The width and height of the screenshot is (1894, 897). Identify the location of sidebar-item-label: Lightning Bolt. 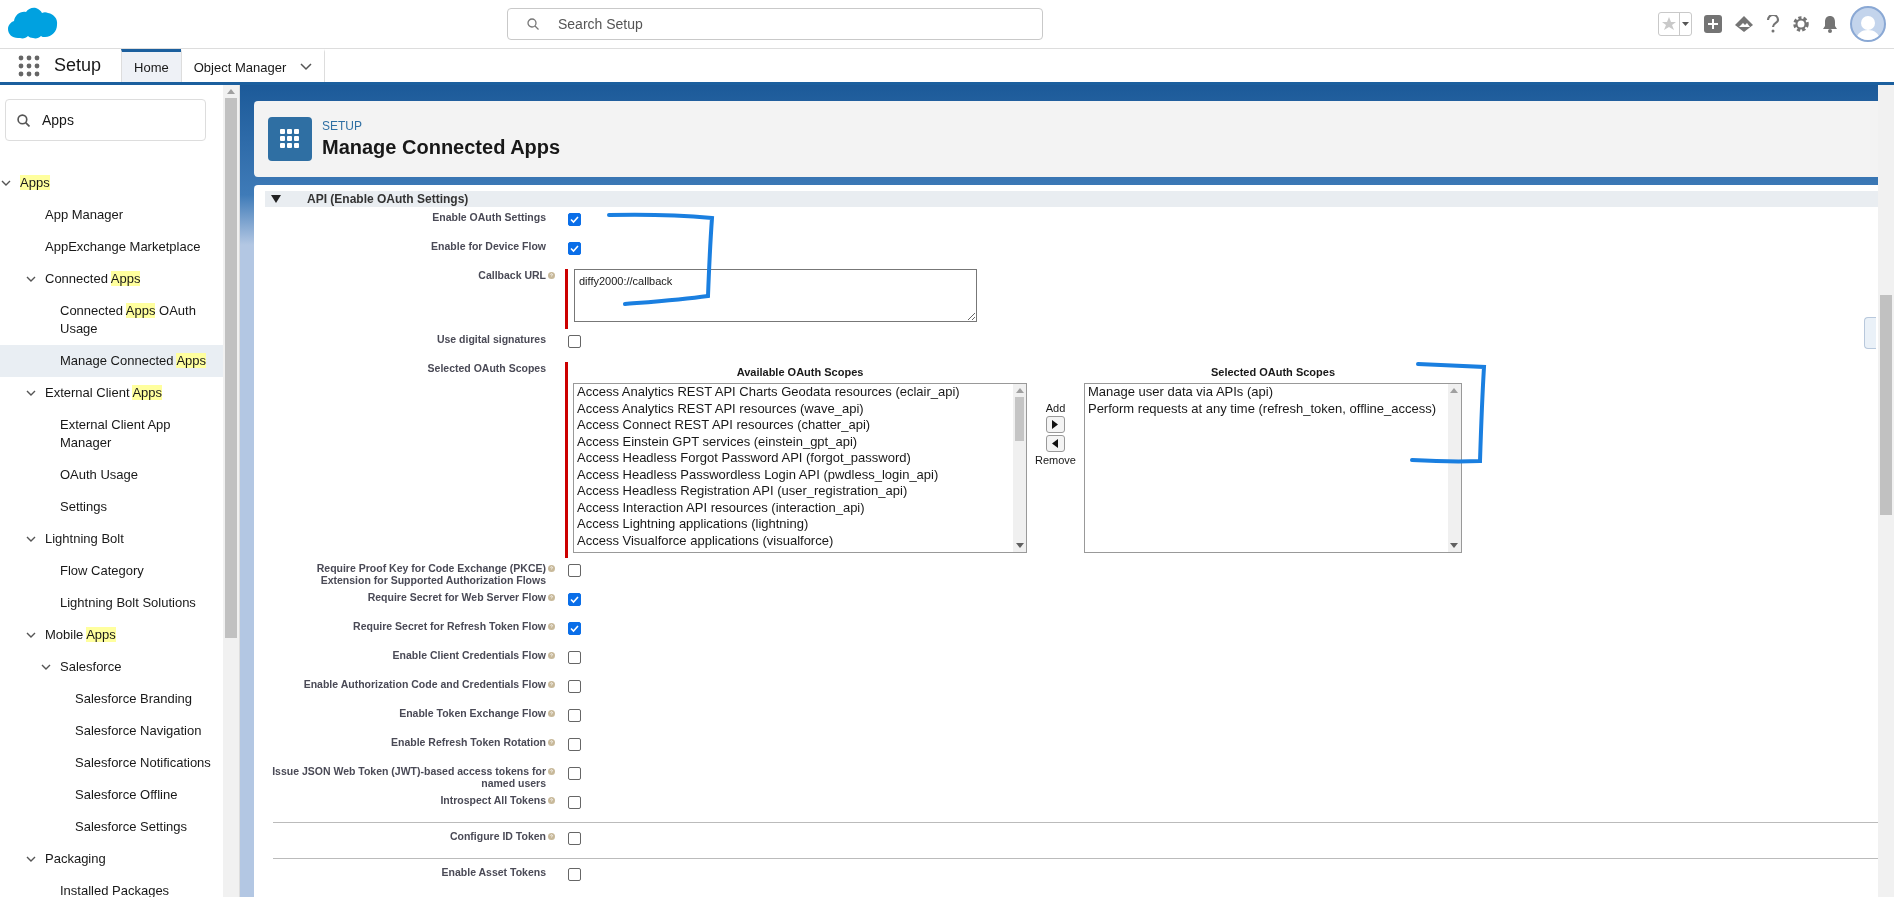
(84, 539).